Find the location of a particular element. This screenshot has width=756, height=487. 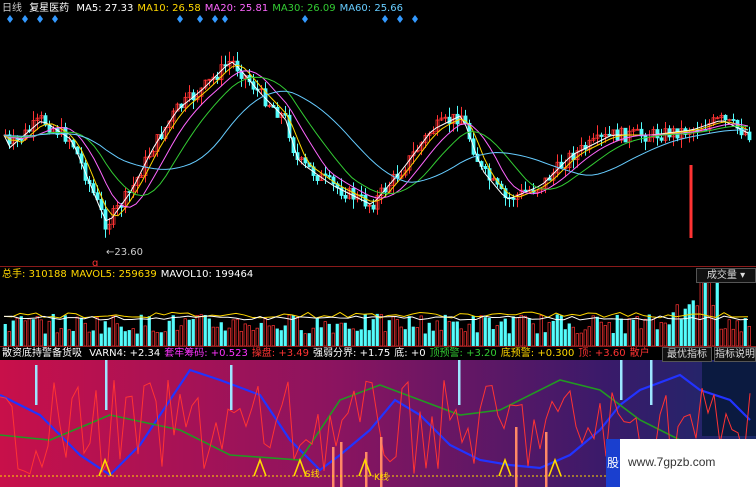

best-indicator-label: 最优指标 is located at coordinates (687, 354).